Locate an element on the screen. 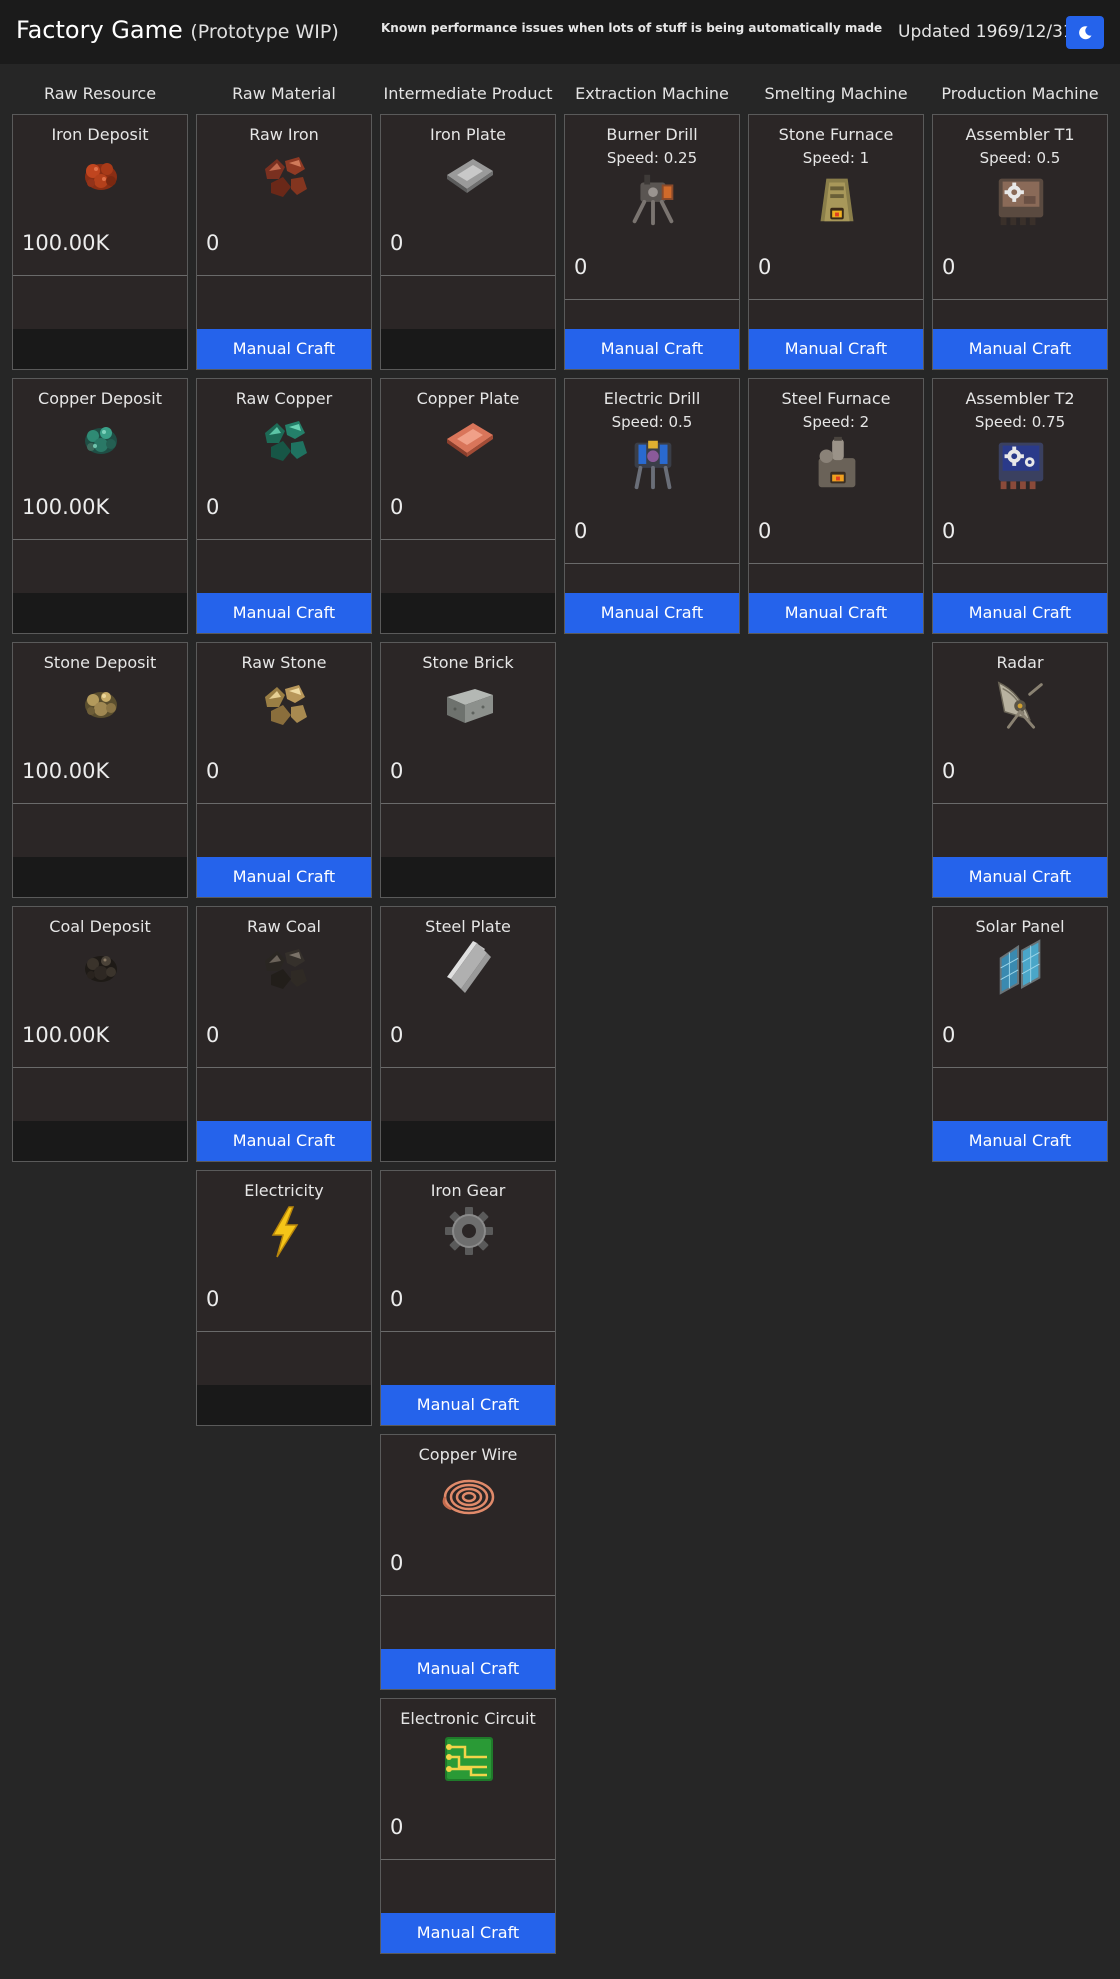 Image resolution: width=1120 pixels, height=1979 pixels. card-stone-deposit: Stone Deposit 100.00K is located at coordinates (100, 770).